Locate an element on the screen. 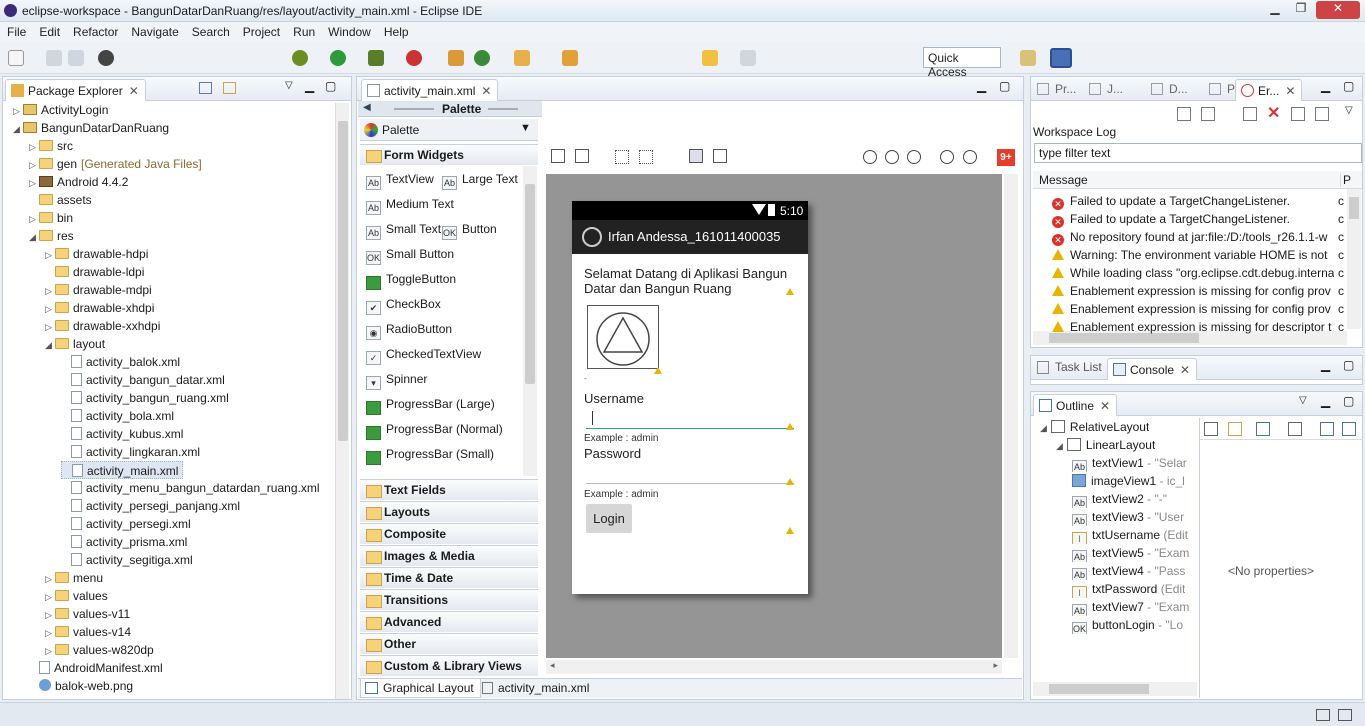 The width and height of the screenshot is (1365, 726). collapse-all-icon is located at coordinates (1349, 429).